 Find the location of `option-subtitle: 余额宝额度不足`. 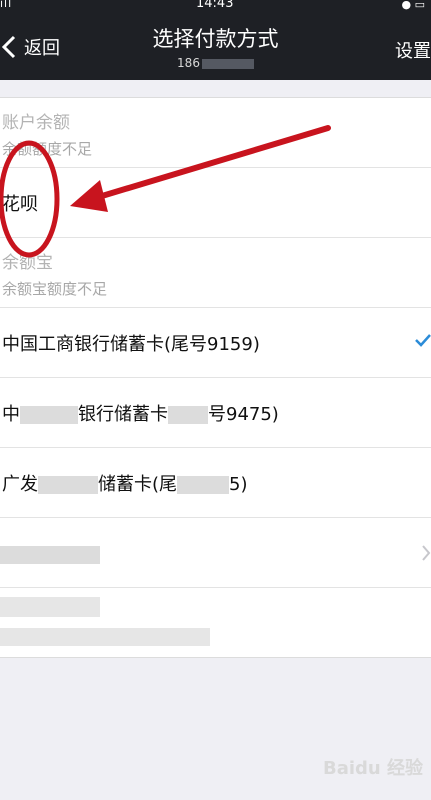

option-subtitle: 余额宝额度不足 is located at coordinates (55, 289).